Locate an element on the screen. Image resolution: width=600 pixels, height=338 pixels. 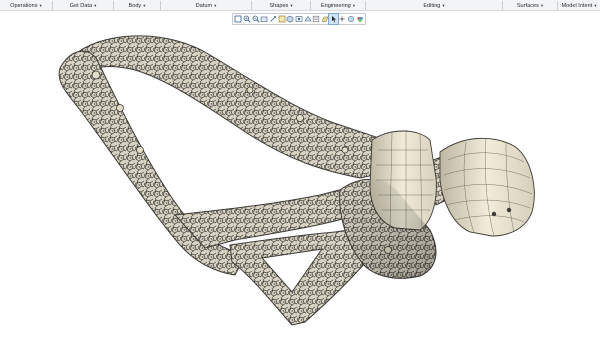
render-options-icon is located at coordinates (351, 19).